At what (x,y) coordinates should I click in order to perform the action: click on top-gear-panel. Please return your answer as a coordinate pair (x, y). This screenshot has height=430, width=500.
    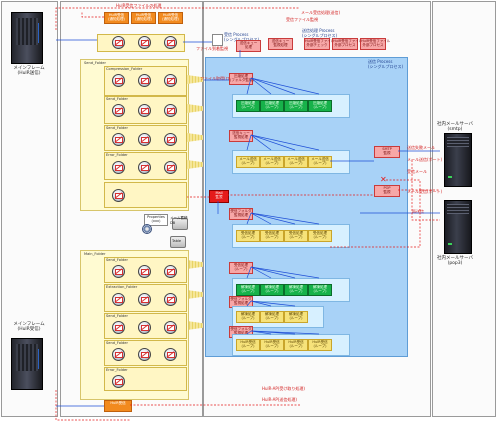
    Looking at the image, I should click on (217, 40).